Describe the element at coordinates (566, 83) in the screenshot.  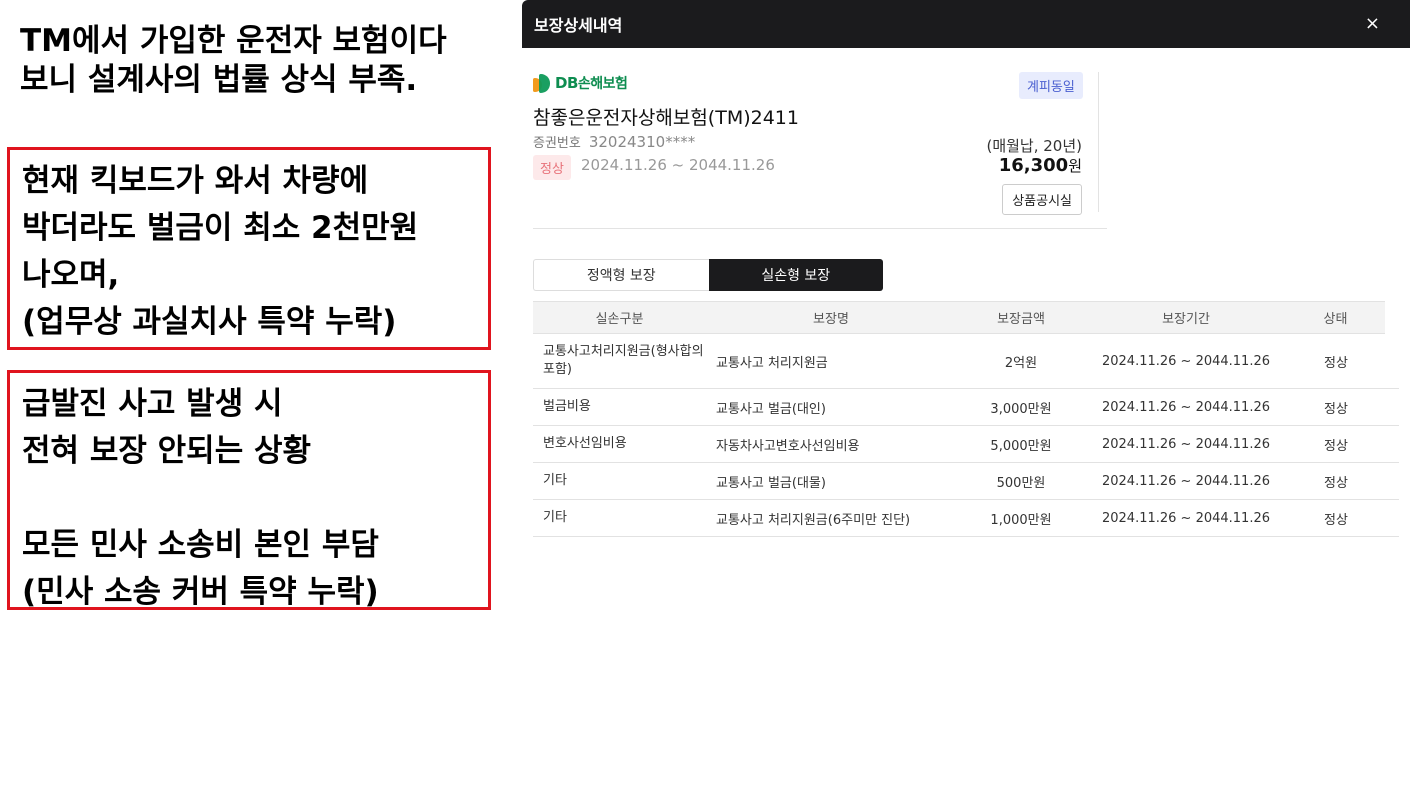
I see `logo-db-text: DB` at that location.